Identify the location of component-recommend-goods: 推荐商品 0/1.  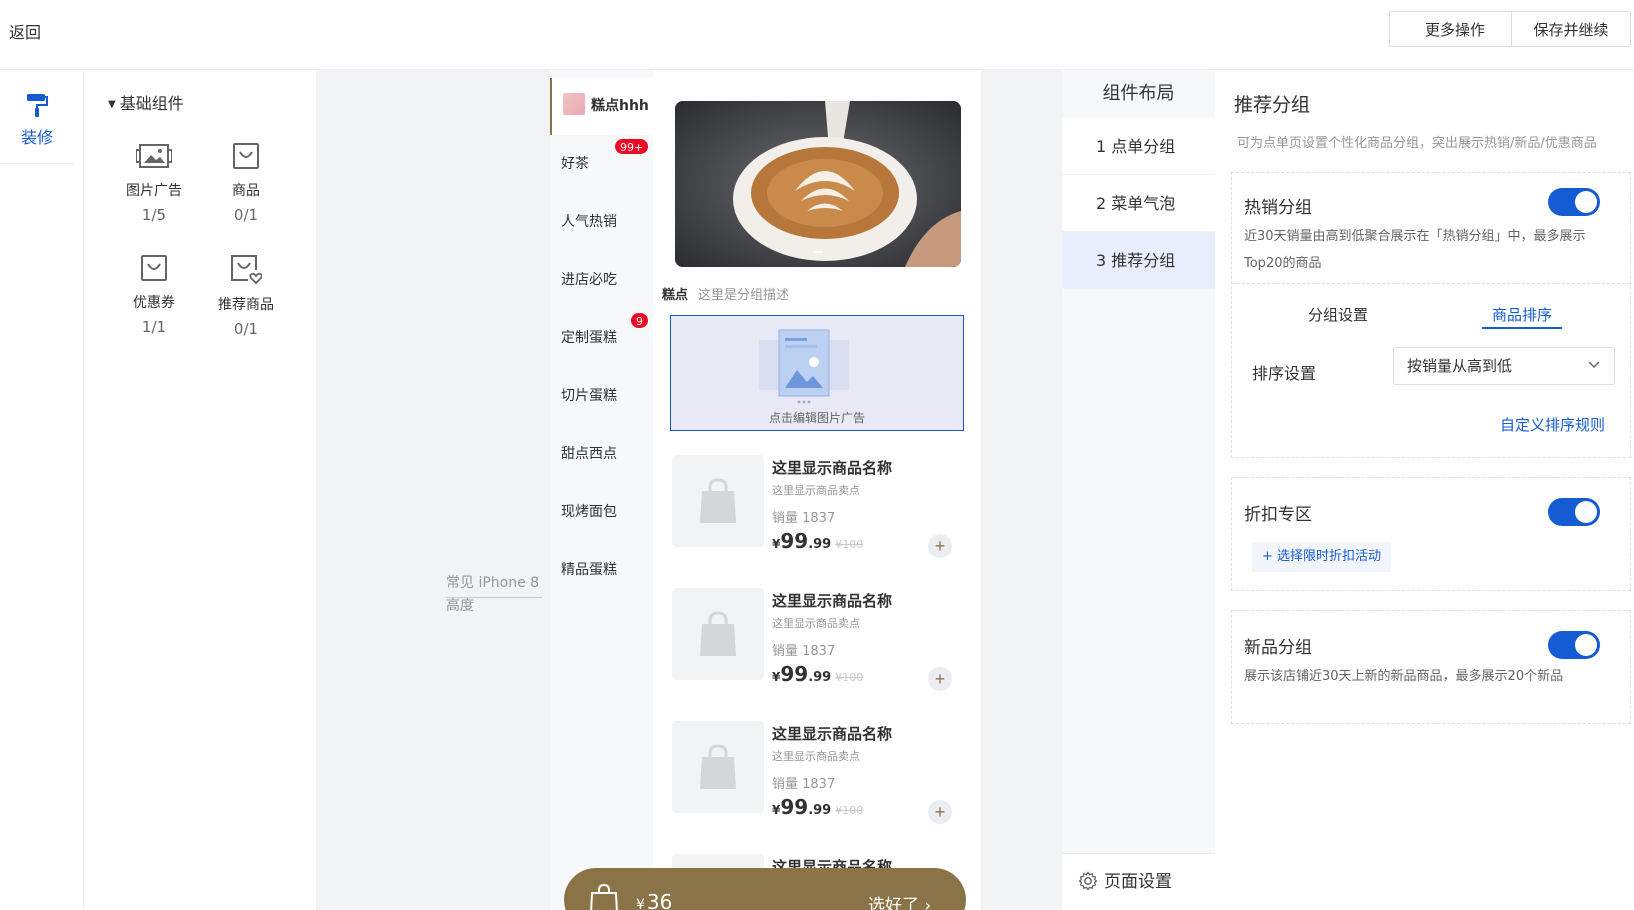
(246, 296).